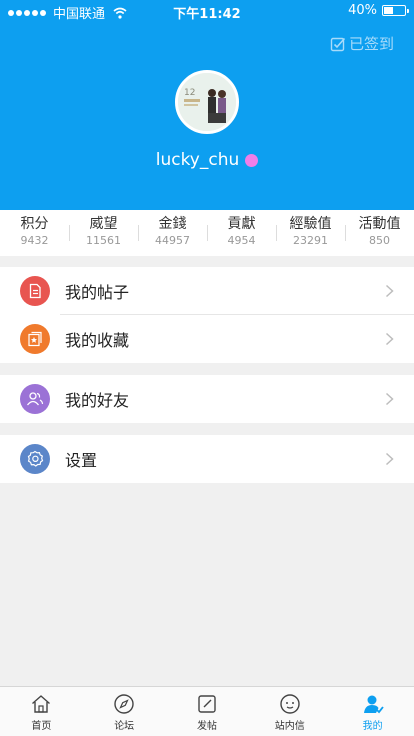  I want to click on friends-icon, so click(35, 399).